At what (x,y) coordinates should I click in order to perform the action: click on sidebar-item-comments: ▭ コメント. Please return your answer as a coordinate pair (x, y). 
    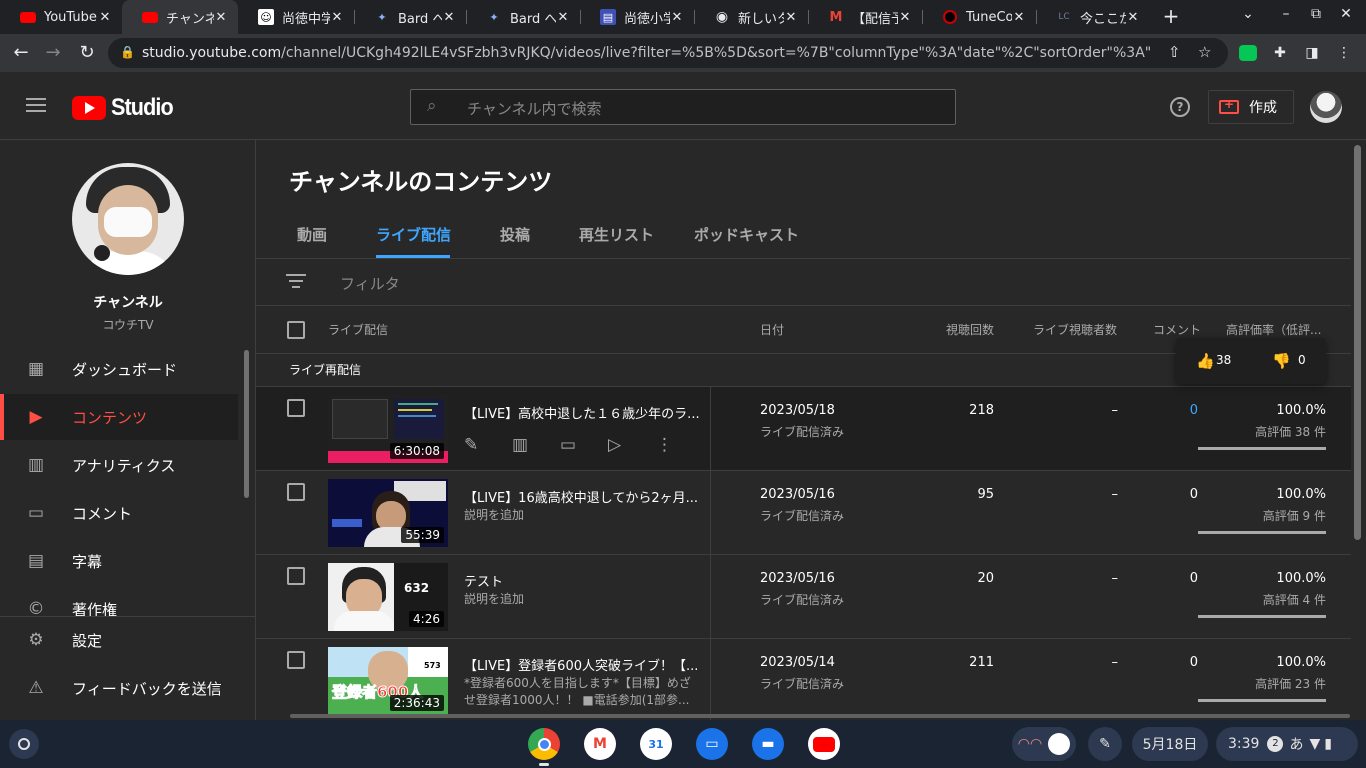
    Looking at the image, I should click on (119, 513).